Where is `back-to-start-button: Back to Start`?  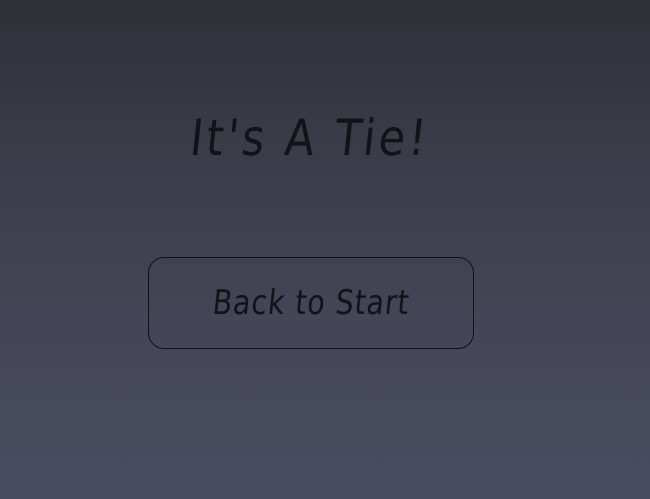
back-to-start-button: Back to Start is located at coordinates (311, 303).